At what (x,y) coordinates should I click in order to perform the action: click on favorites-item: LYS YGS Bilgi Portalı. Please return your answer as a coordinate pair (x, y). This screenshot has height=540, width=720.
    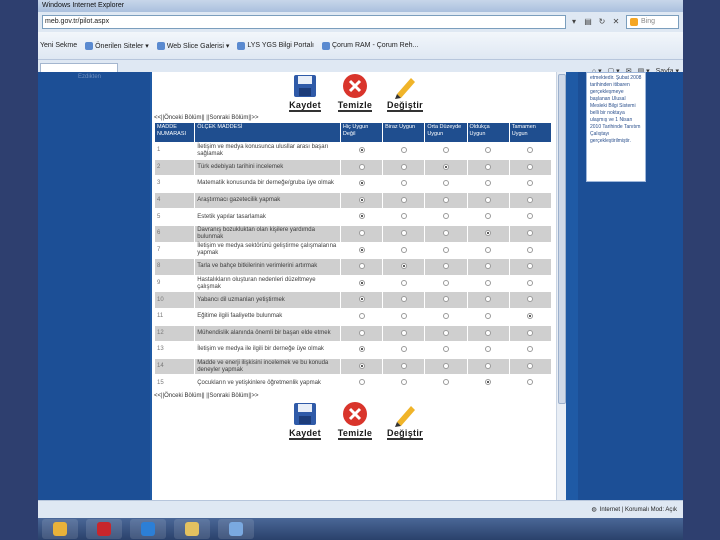
    Looking at the image, I should click on (275, 45).